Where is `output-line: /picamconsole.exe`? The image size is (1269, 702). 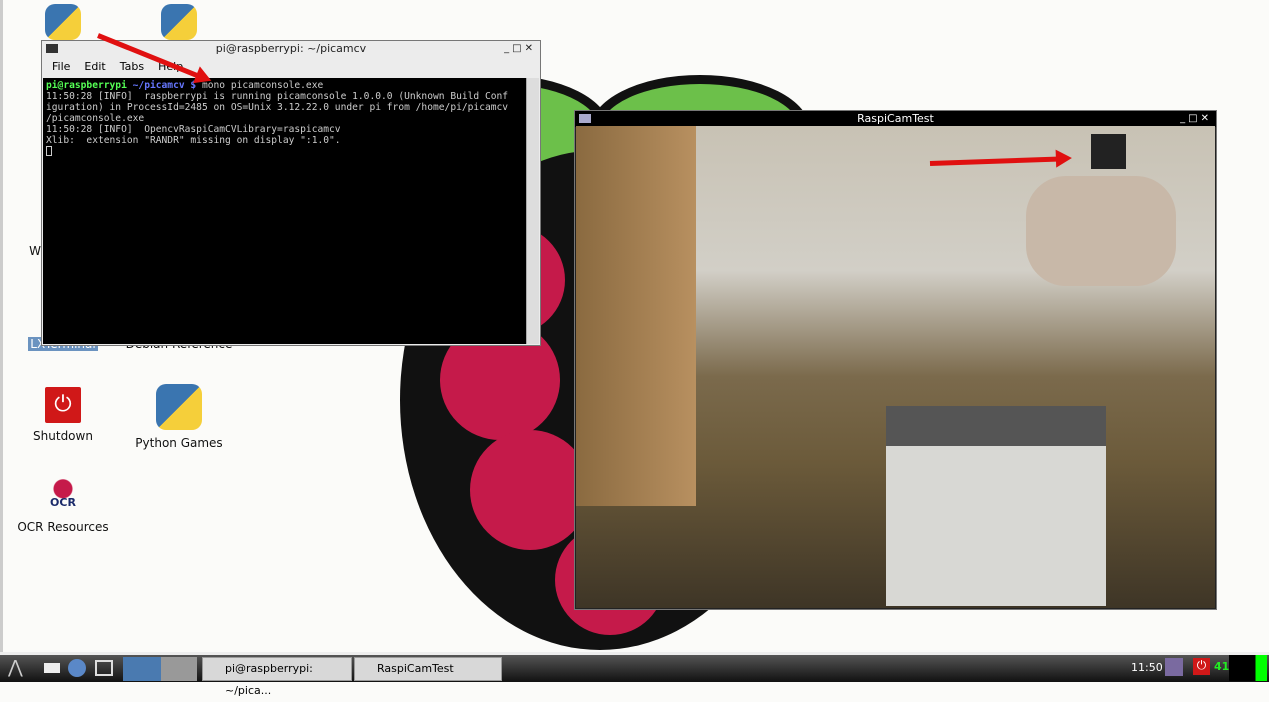 output-line: /picamconsole.exe is located at coordinates (95, 118).